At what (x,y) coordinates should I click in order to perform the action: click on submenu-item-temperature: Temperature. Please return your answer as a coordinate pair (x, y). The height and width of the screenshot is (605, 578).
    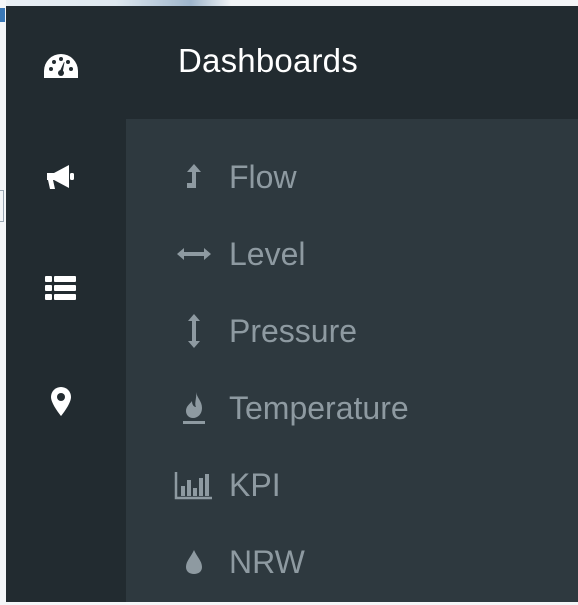
    Looking at the image, I should click on (352, 408).